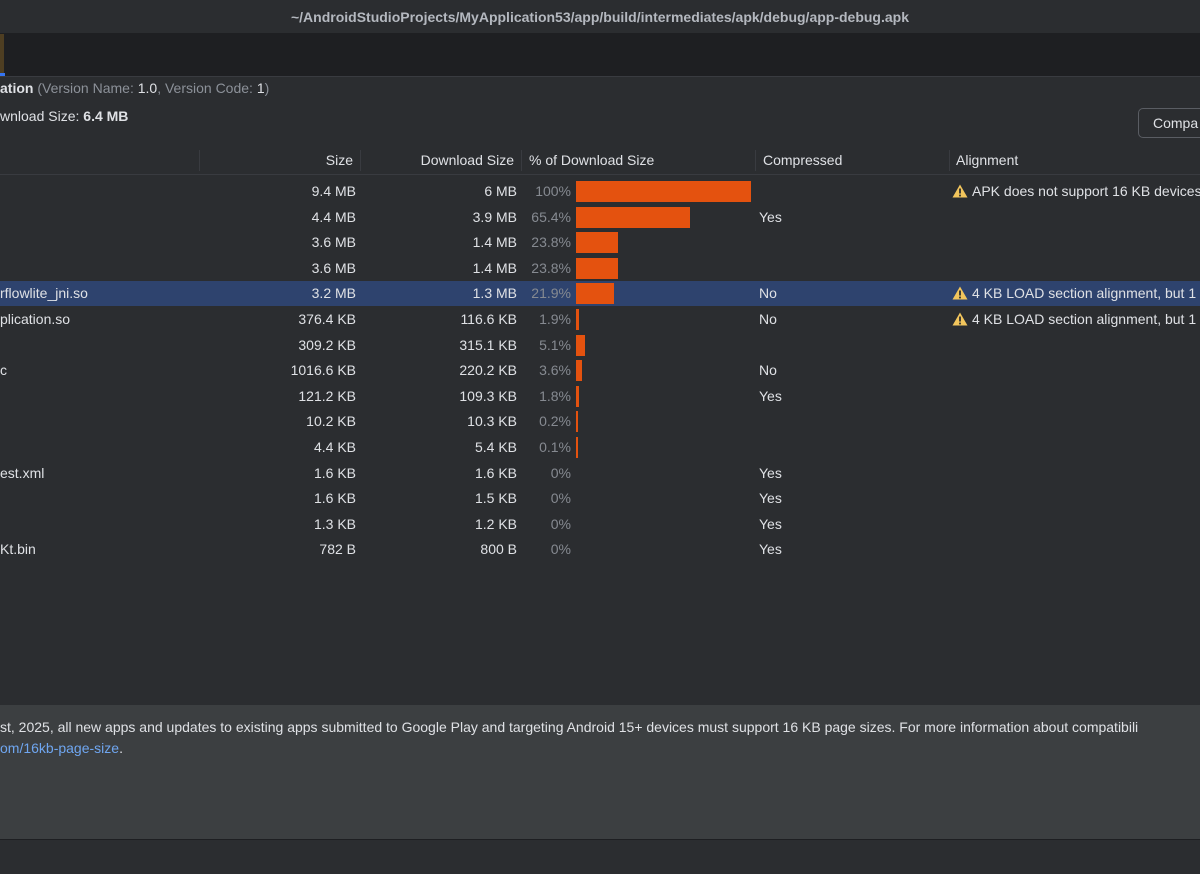 This screenshot has width=1200, height=874. I want to click on percent-cell: 0.2%, so click(555, 421).